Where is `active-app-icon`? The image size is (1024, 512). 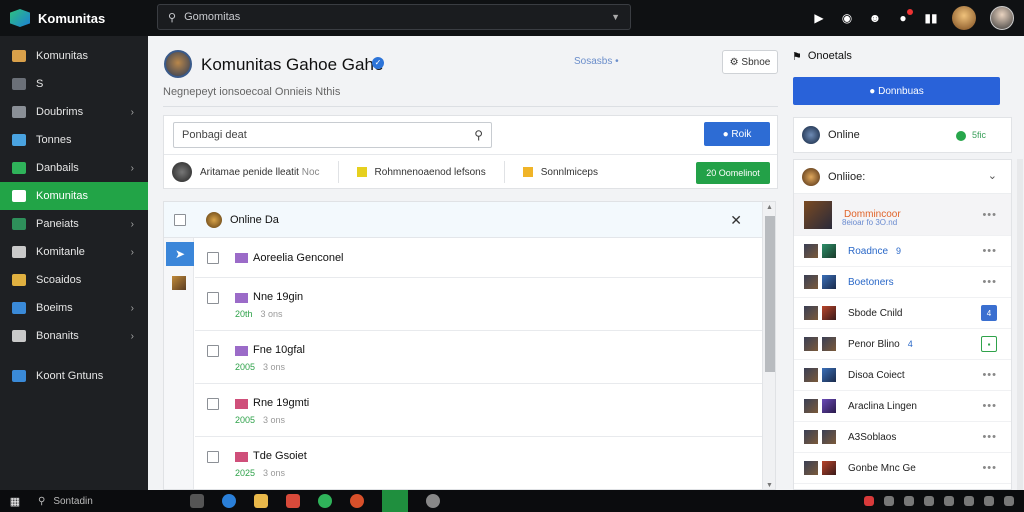 active-app-icon is located at coordinates (395, 501).